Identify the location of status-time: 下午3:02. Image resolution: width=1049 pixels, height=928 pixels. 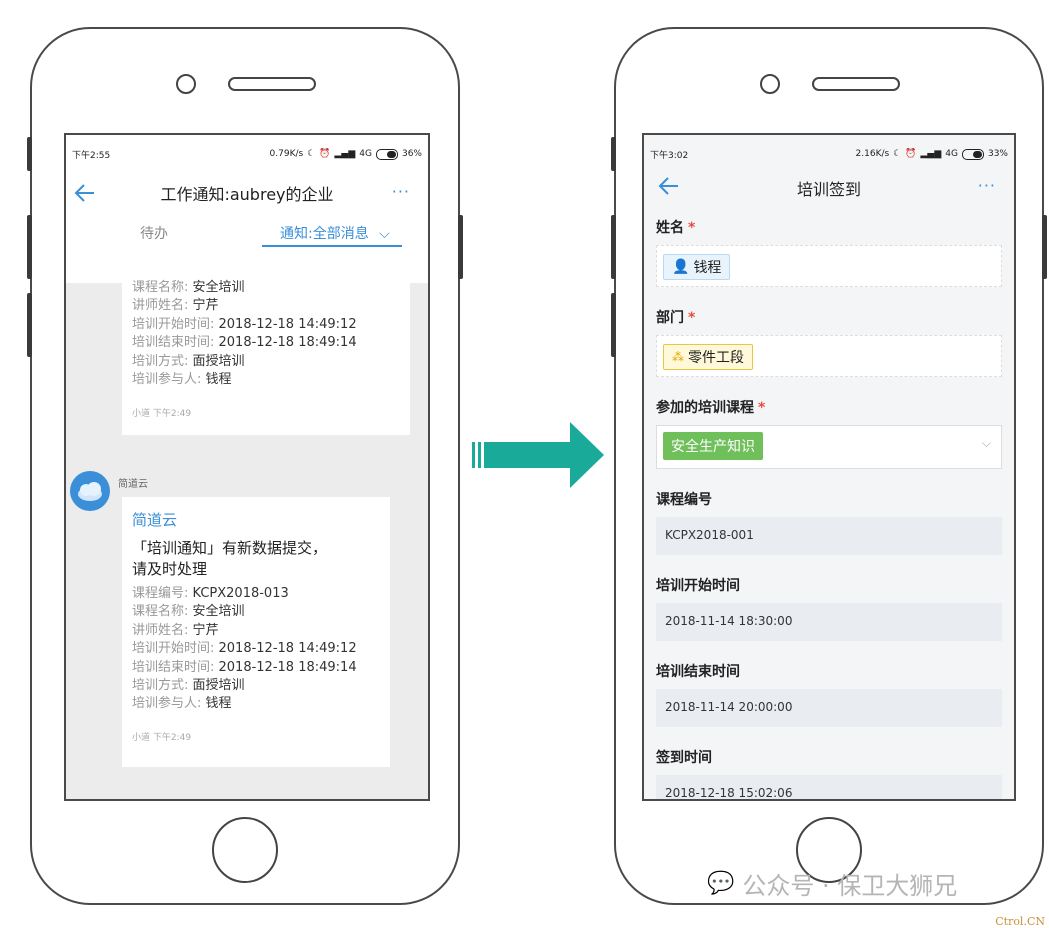
(669, 155).